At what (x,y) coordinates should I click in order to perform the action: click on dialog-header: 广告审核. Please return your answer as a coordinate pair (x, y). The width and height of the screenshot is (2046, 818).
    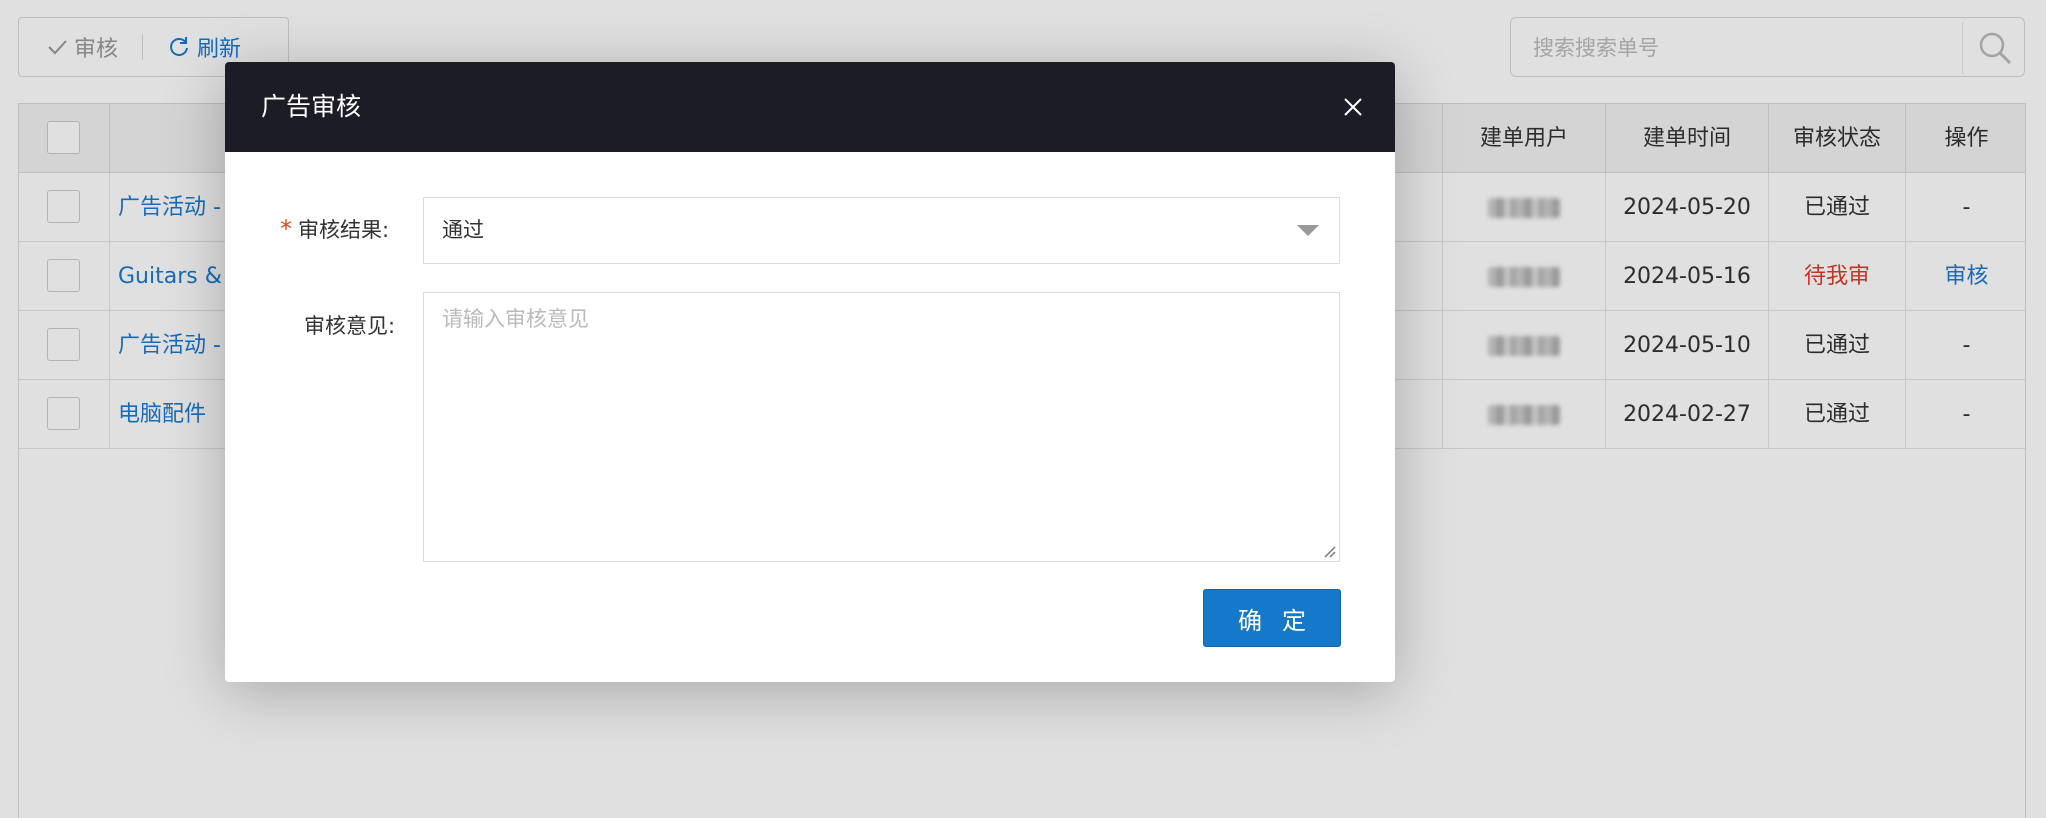
    Looking at the image, I should click on (810, 107).